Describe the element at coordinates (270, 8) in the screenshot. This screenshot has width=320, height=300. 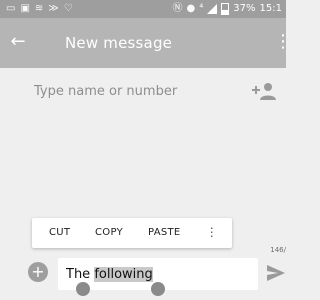
I see `status-clock: 15:1` at that location.